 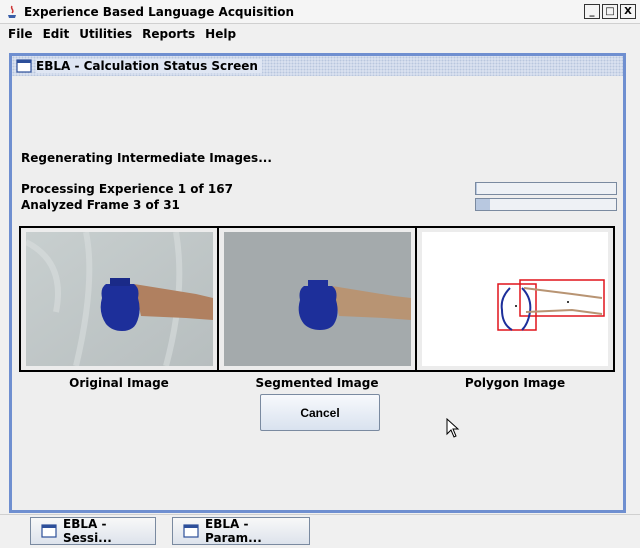 What do you see at coordinates (546, 188) in the screenshot?
I see `experience-progress-bar` at bounding box center [546, 188].